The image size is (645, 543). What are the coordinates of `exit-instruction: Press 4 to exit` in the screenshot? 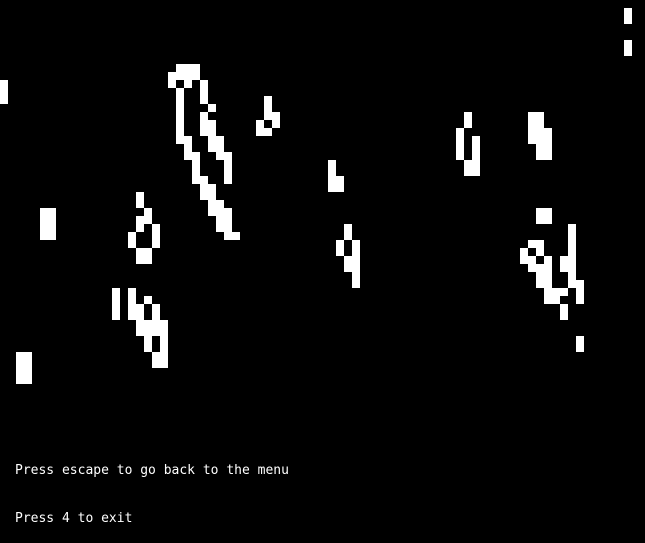 It's located at (74, 518).